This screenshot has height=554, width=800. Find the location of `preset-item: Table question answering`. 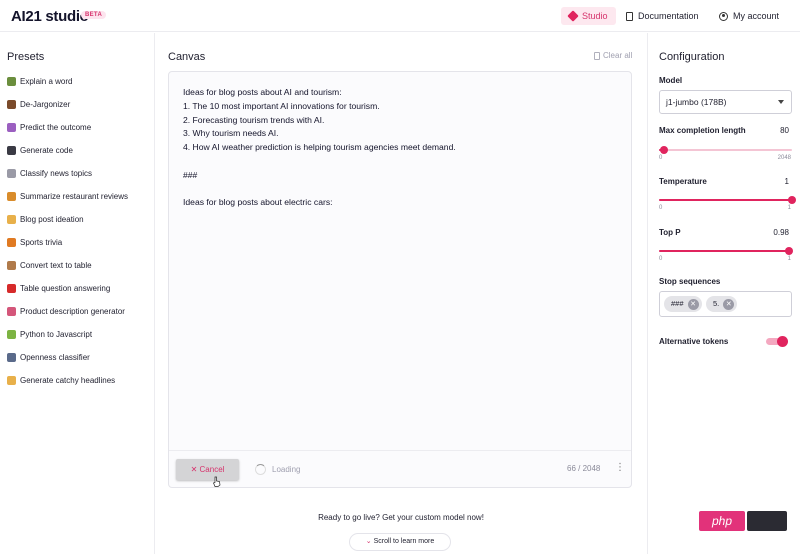

preset-item: Table question answering is located at coordinates (58, 288).